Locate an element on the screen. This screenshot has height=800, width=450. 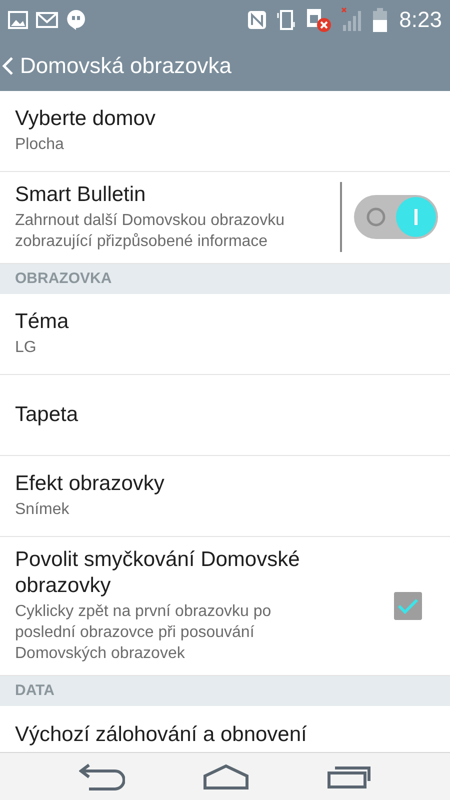
battery-icon is located at coordinates (380, 20).